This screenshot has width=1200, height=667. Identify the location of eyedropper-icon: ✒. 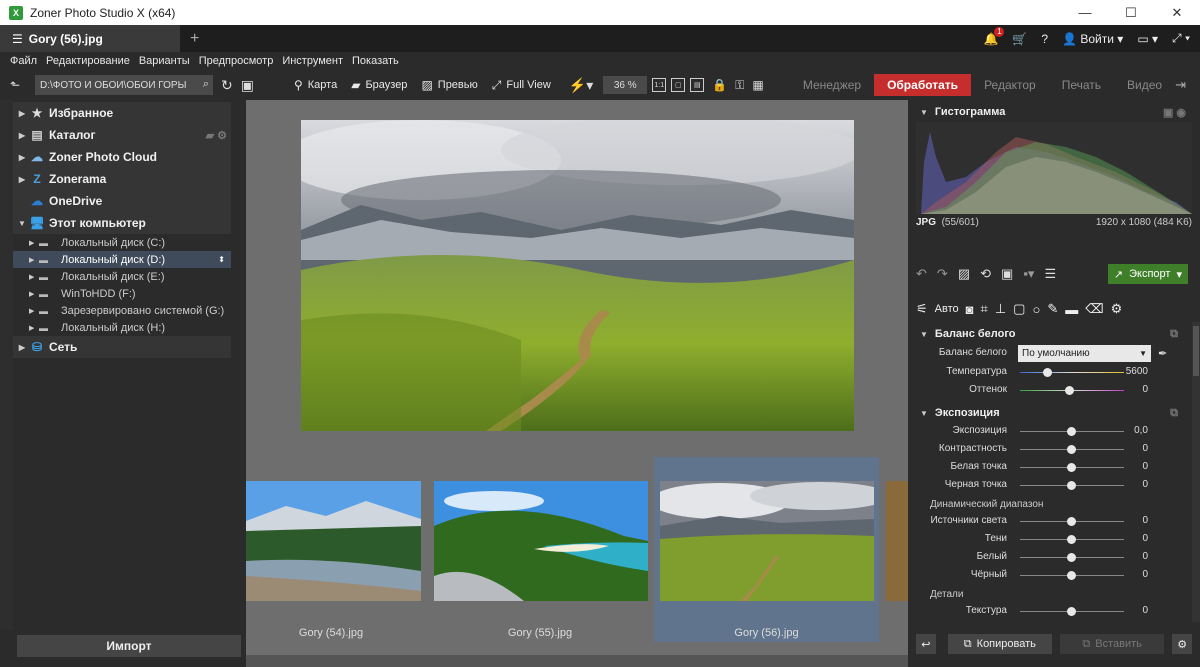
(1162, 353).